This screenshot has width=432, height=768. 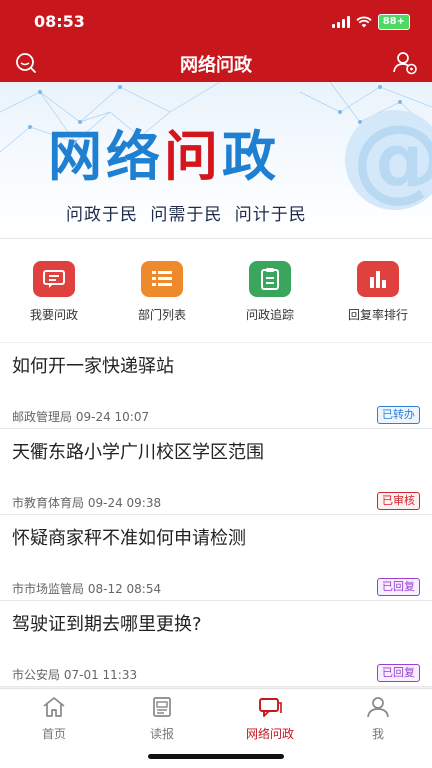 What do you see at coordinates (393, 22) in the screenshot?
I see `battery-indicator: 88+` at bounding box center [393, 22].